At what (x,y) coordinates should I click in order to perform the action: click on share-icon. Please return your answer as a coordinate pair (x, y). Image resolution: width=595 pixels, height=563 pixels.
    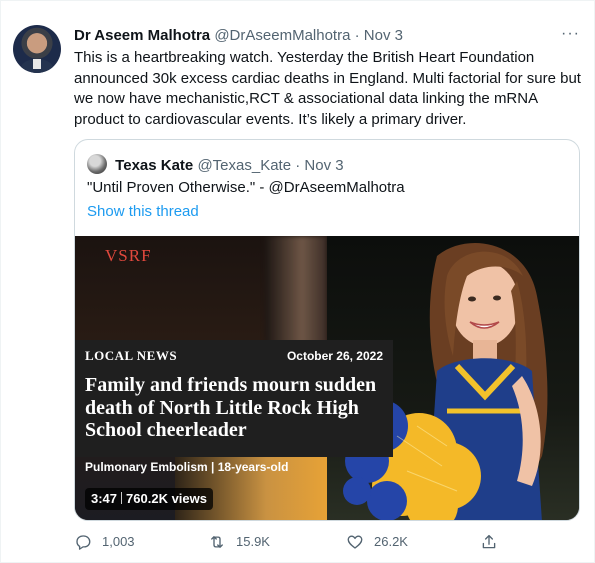
    Looking at the image, I should click on (489, 541).